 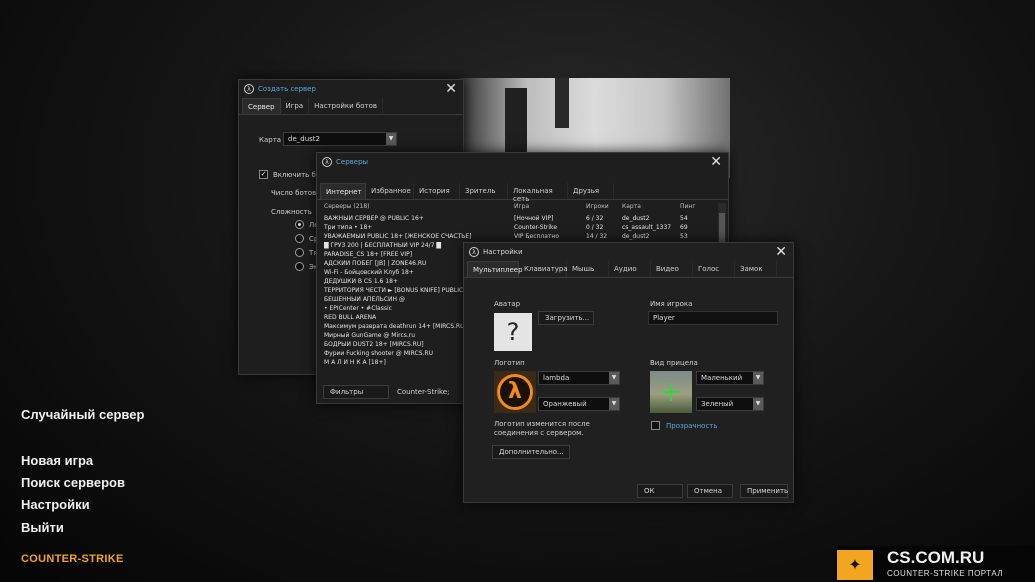 I want to click on tab-audio: Аудио, so click(x=630, y=269).